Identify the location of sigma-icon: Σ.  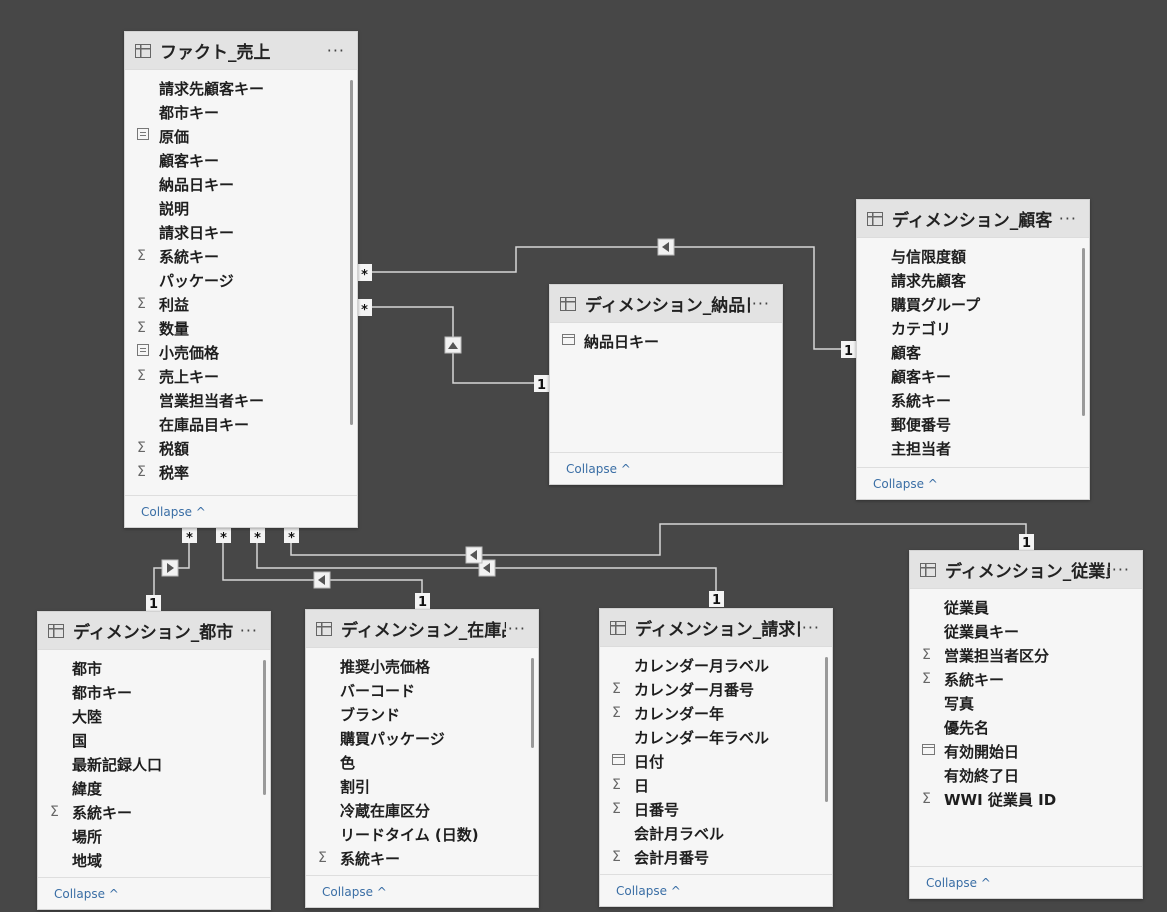
(54, 812).